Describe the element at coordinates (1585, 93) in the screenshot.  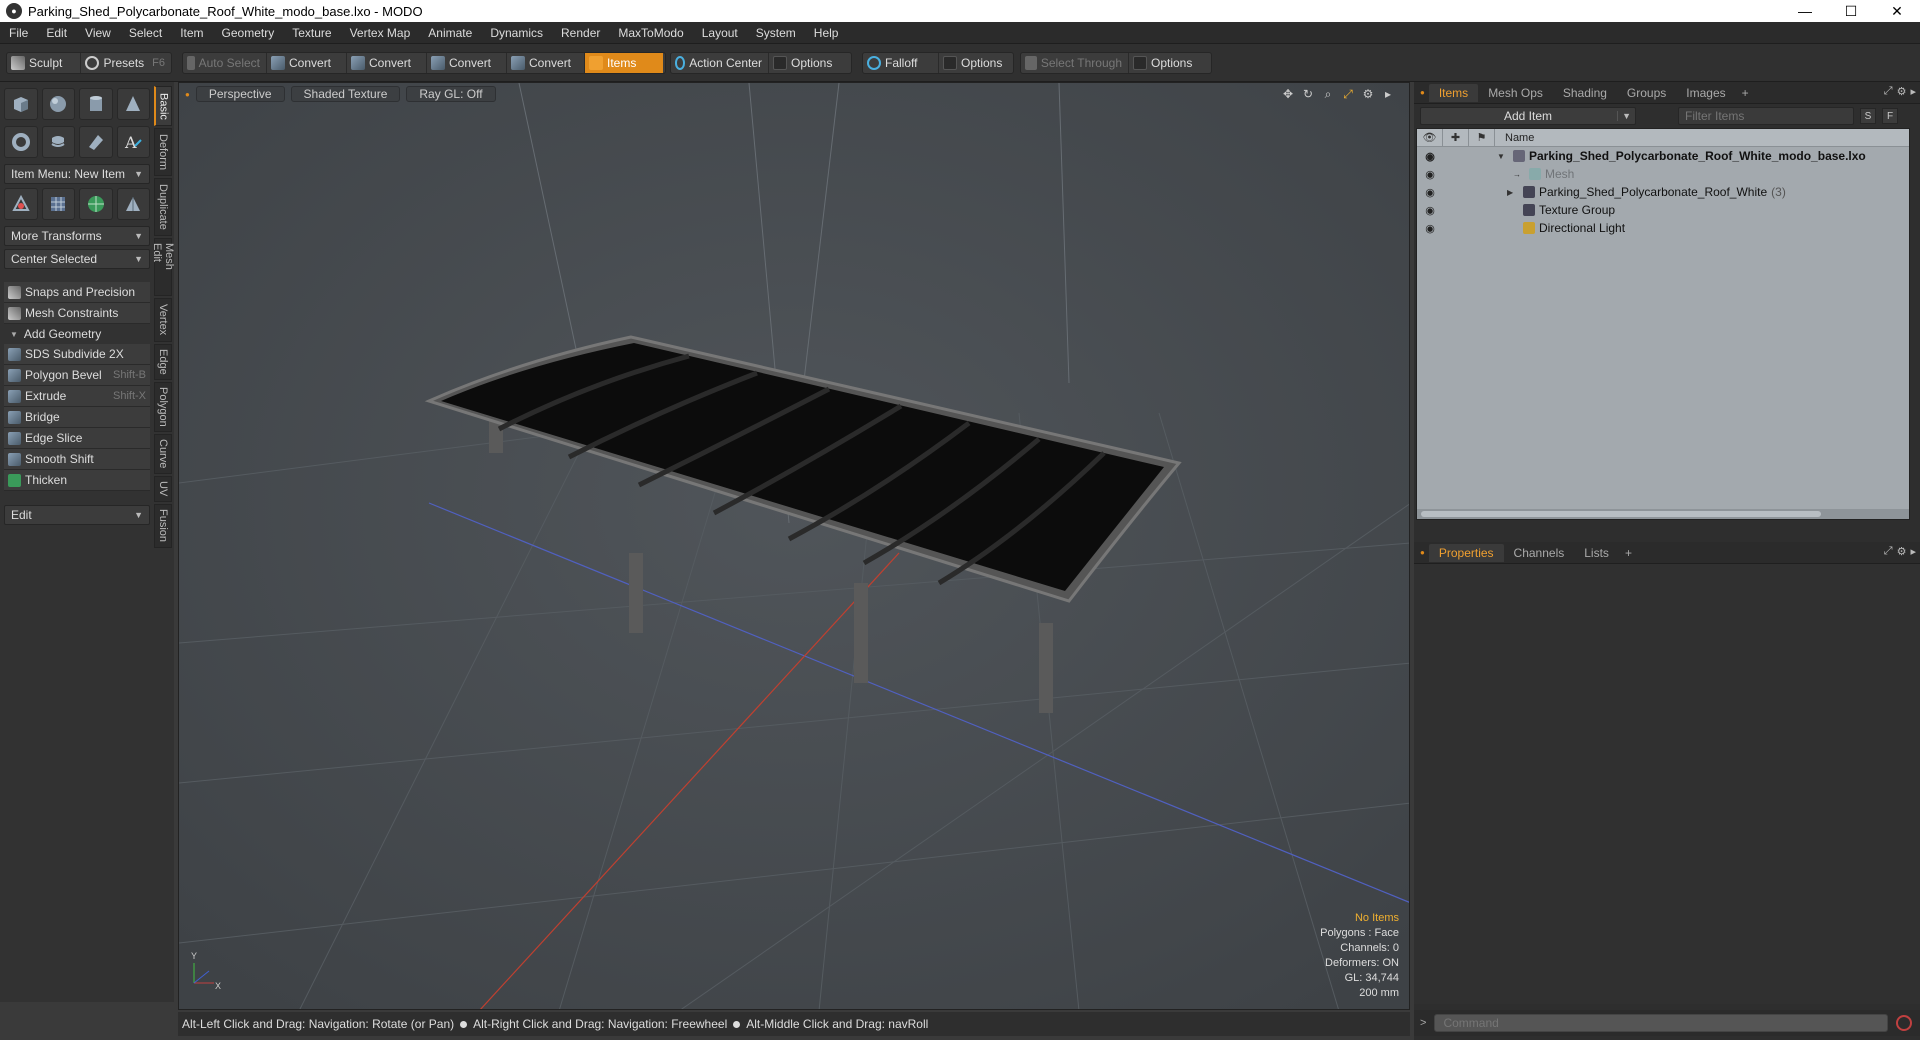
I see `tab-shading: Shading` at that location.